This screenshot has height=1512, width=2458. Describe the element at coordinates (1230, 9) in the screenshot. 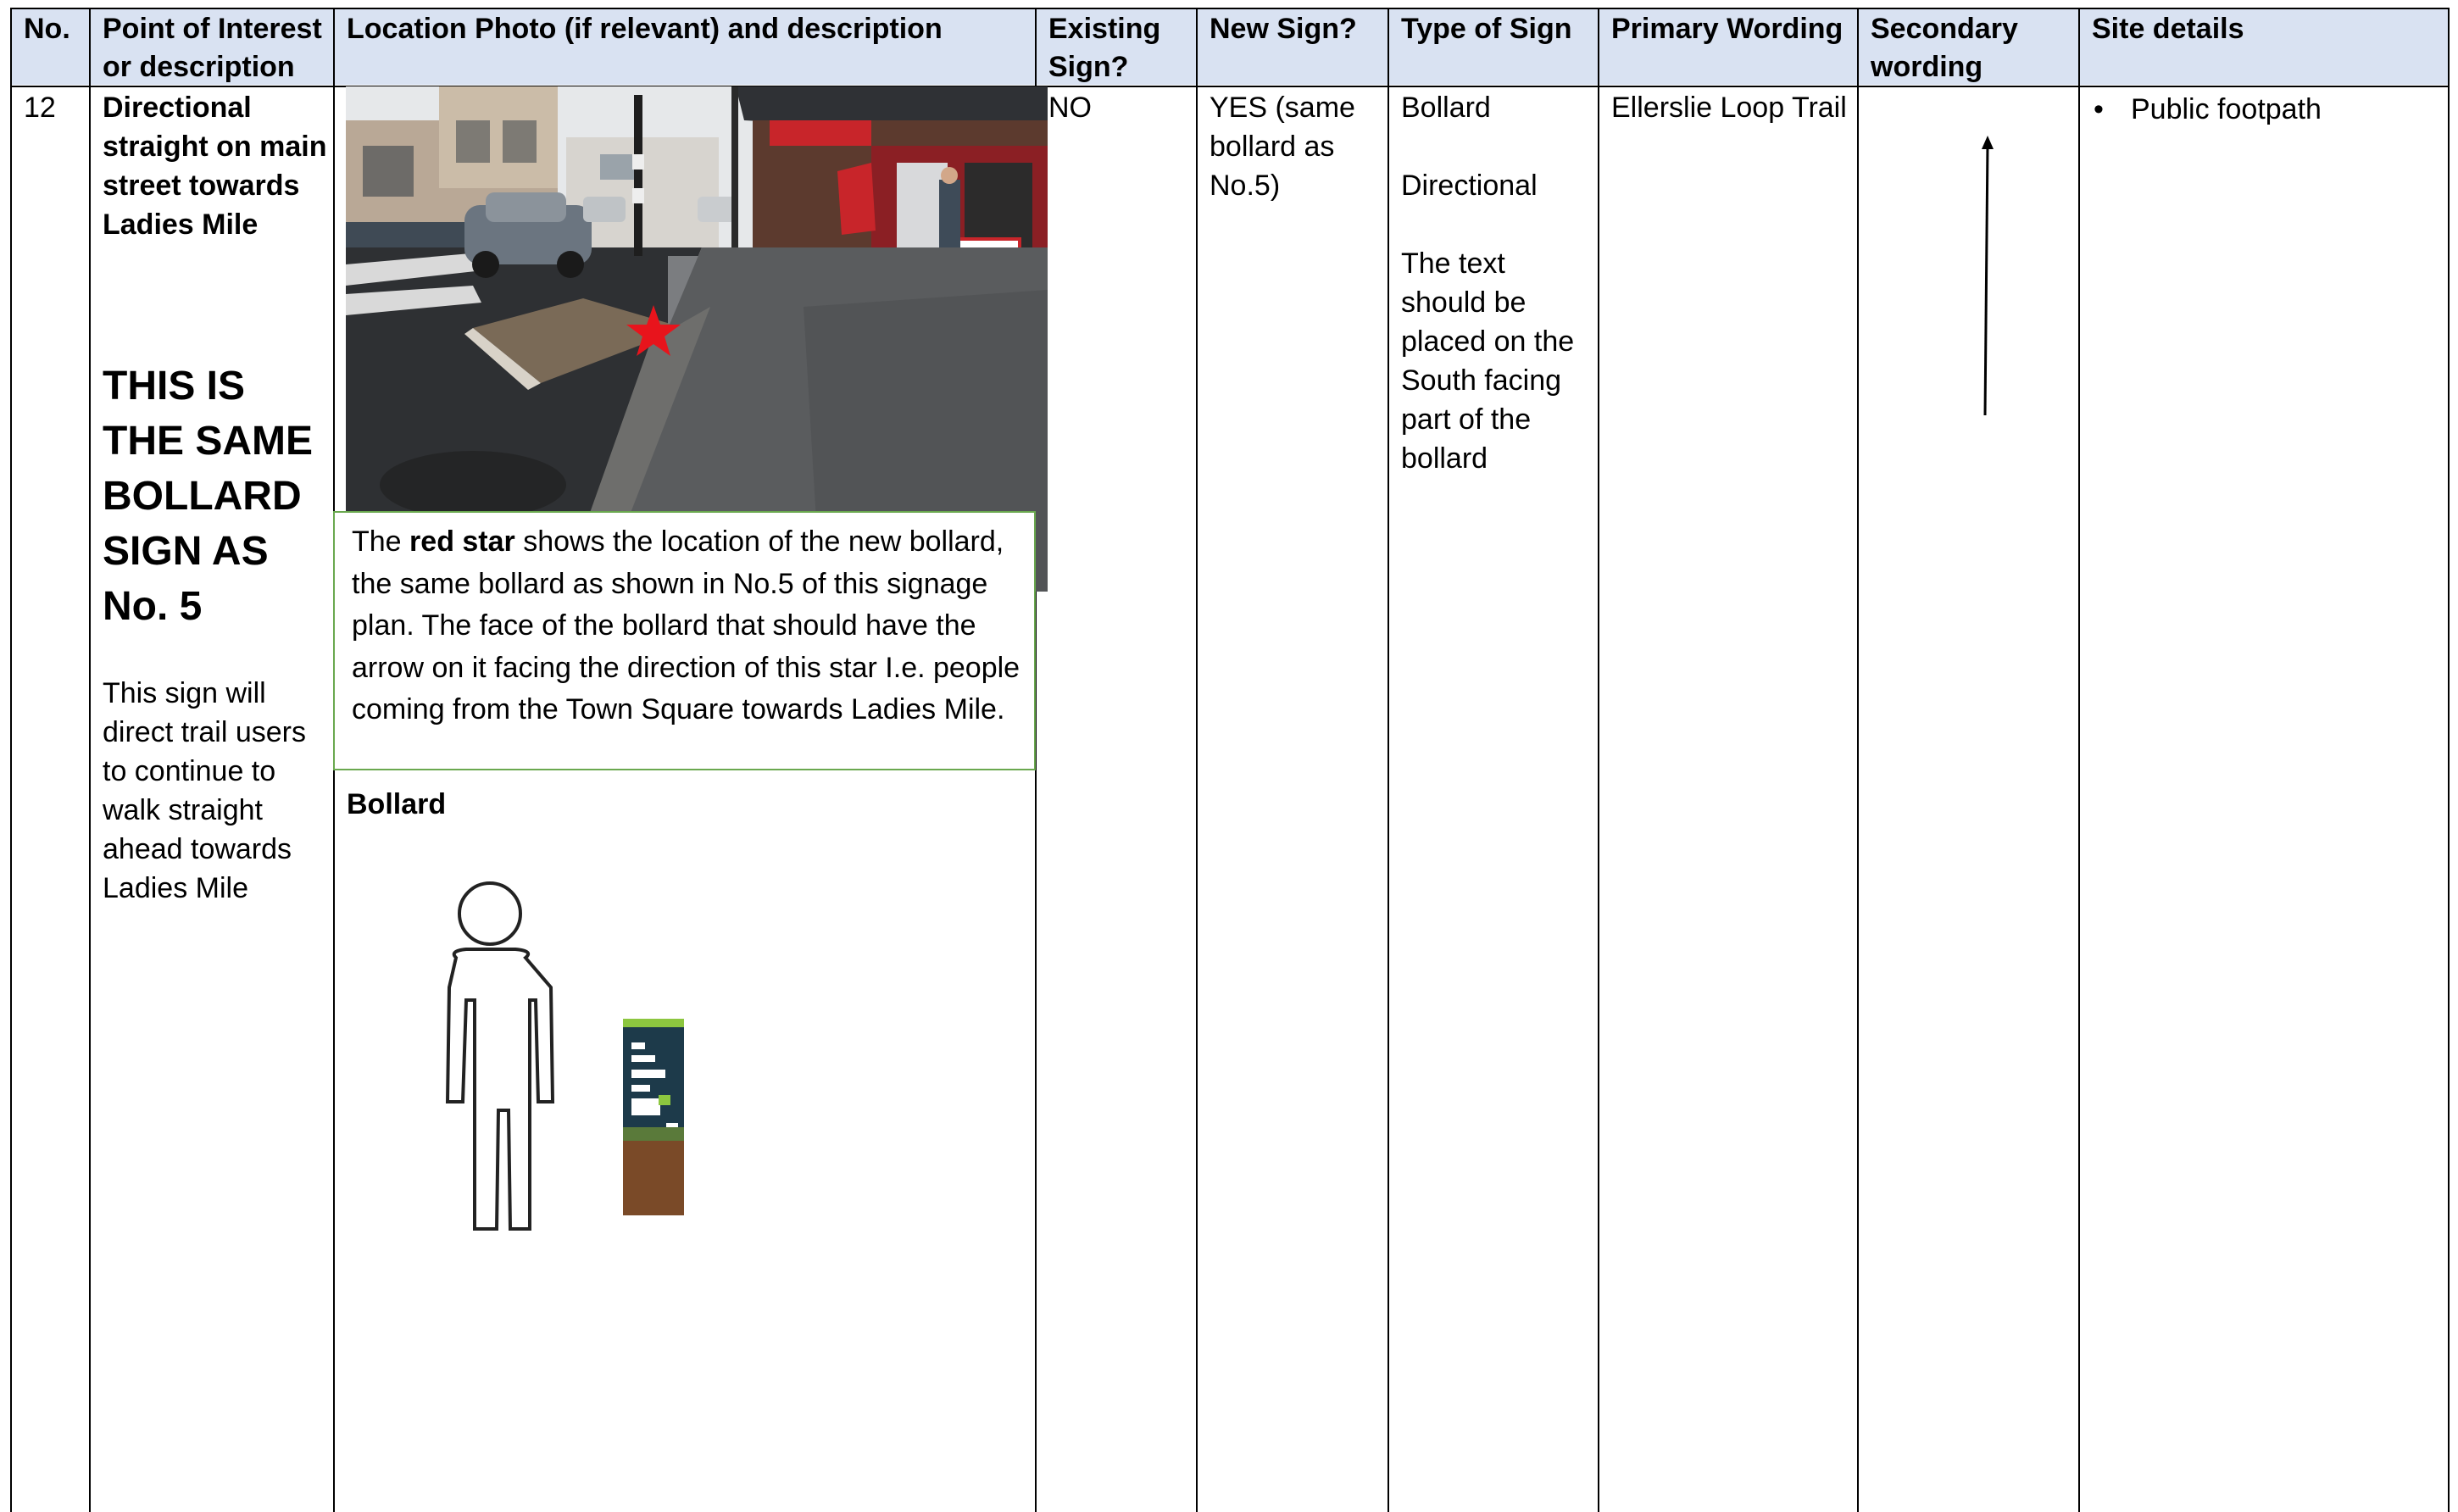

I see `table-top-border` at that location.